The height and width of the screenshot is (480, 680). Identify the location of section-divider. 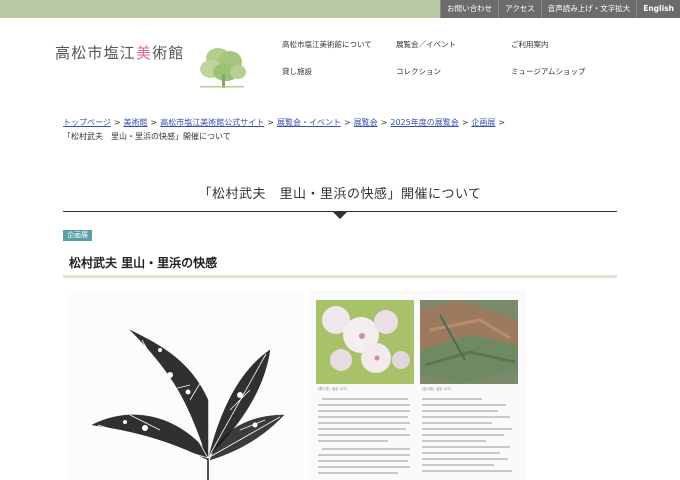
(340, 276).